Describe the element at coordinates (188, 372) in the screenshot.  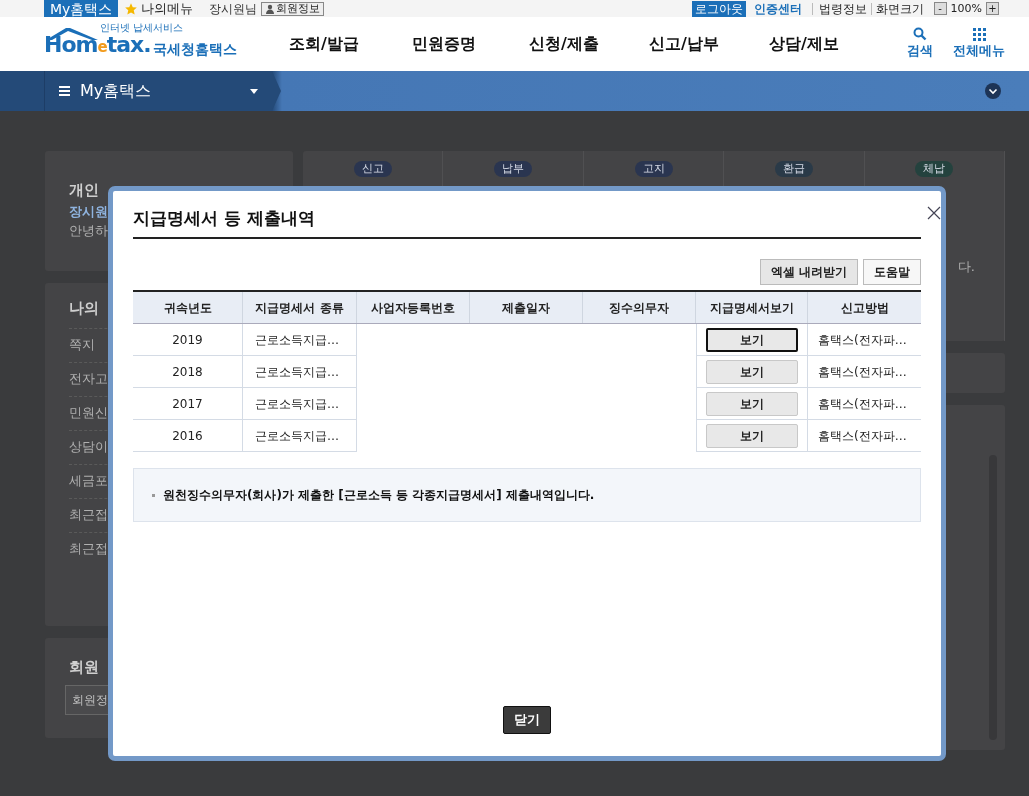
I see `table-cell: 2018` at that location.